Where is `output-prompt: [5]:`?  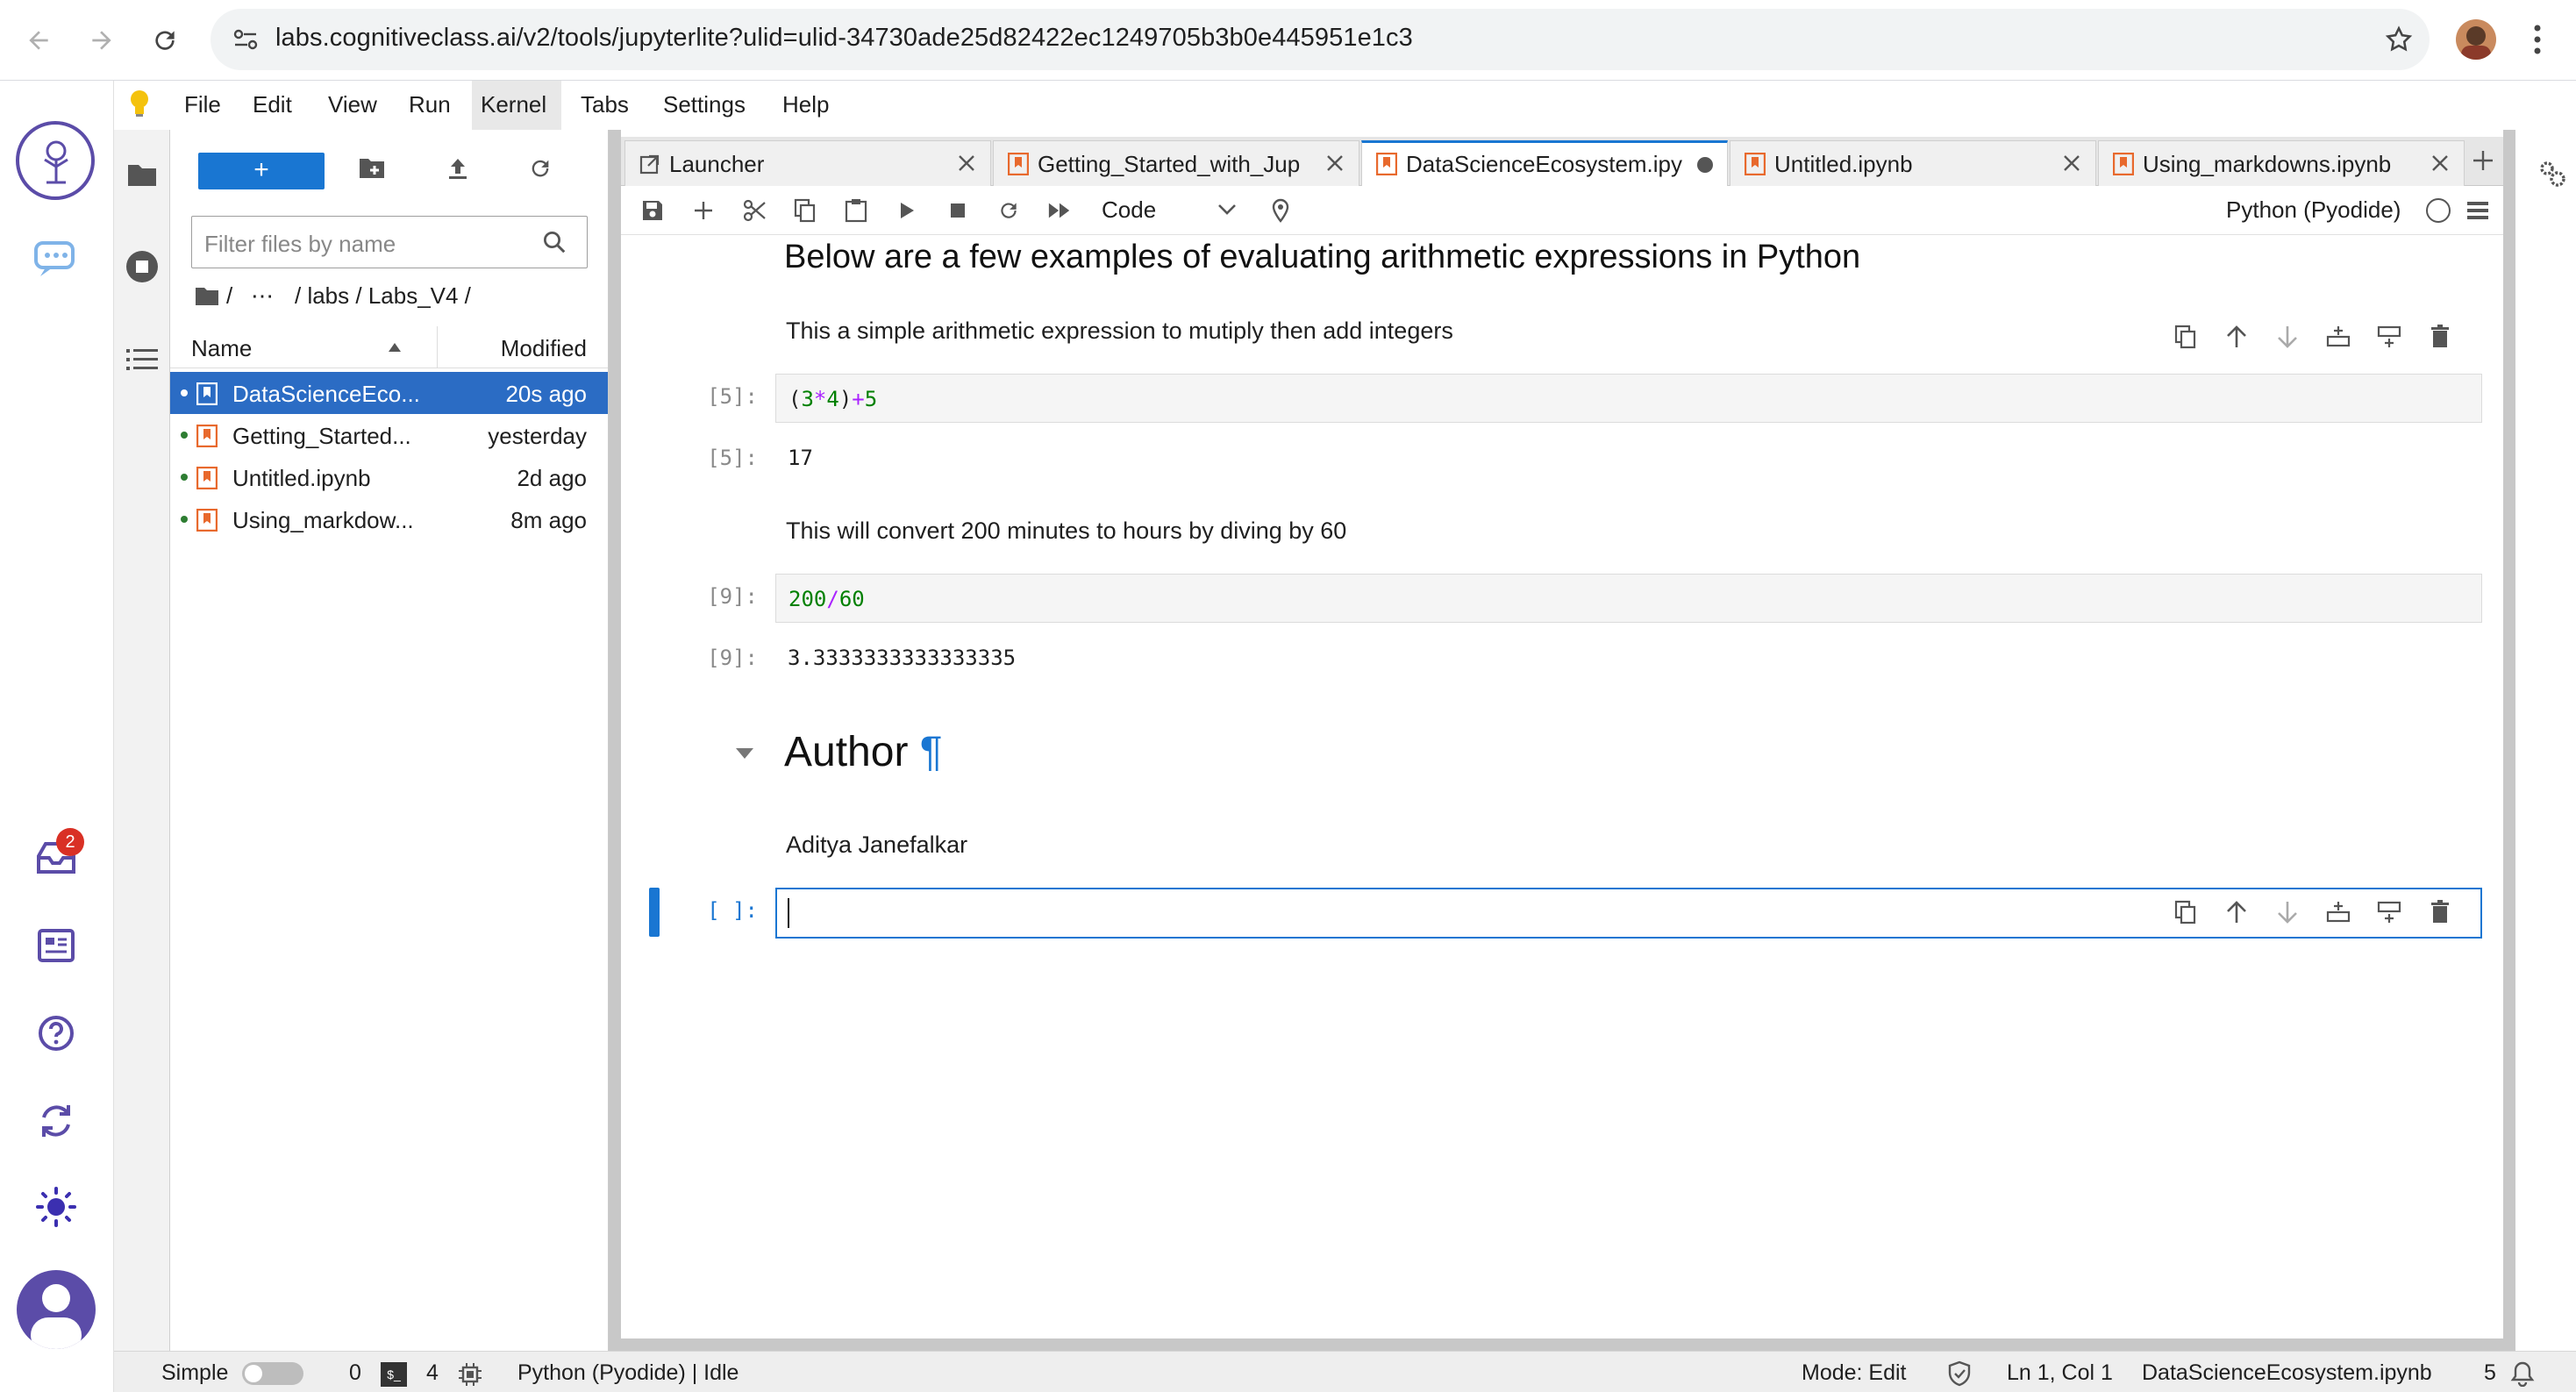 output-prompt: [5]: is located at coordinates (733, 458).